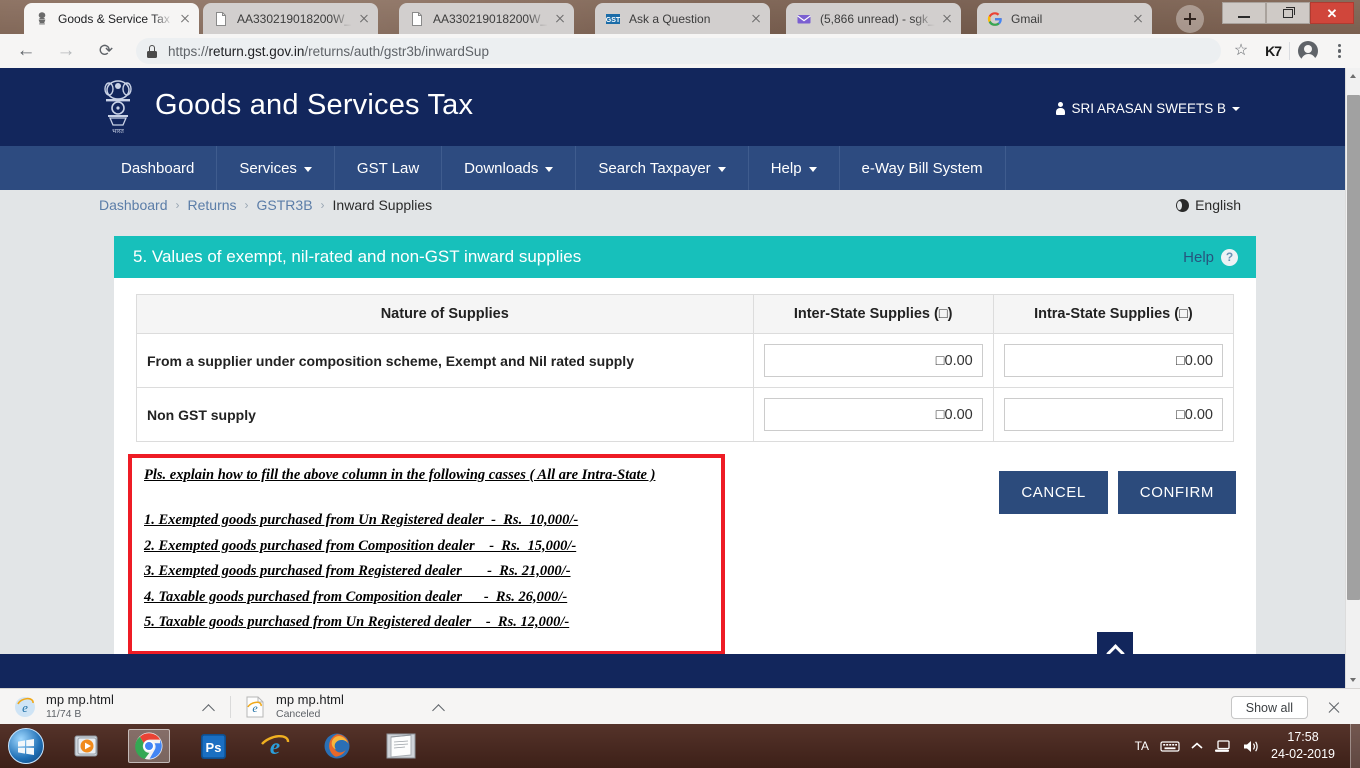  I want to click on emblem-icon, so click(42, 19).